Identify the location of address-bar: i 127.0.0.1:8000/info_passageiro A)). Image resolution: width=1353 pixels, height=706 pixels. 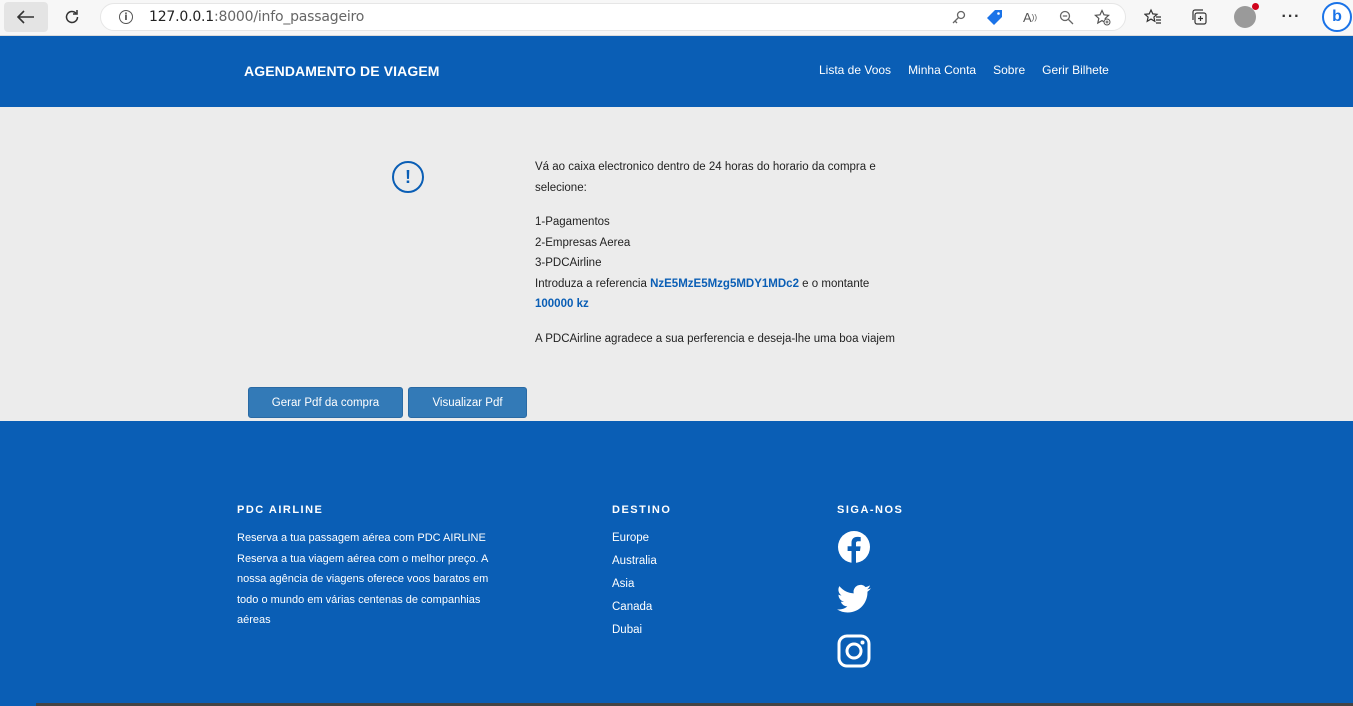
(613, 17).